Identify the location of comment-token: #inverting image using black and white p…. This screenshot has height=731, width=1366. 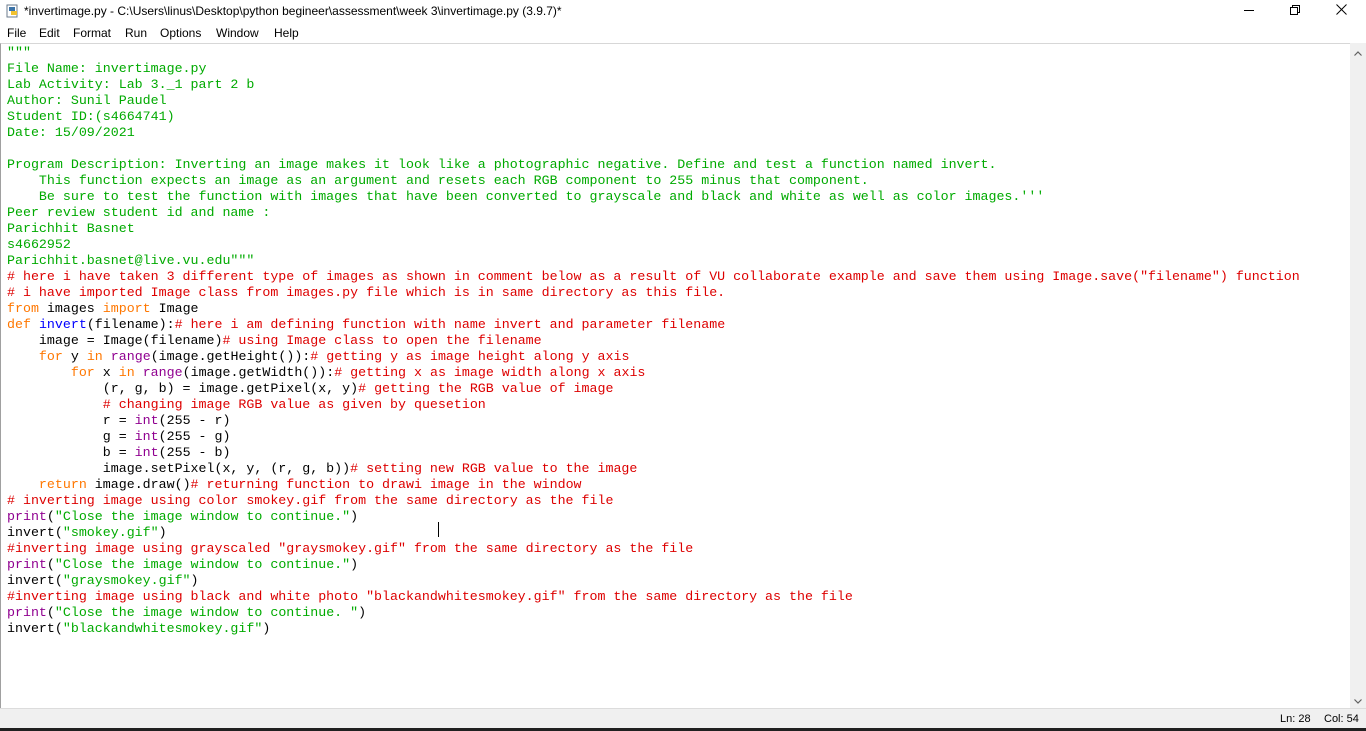
(430, 596).